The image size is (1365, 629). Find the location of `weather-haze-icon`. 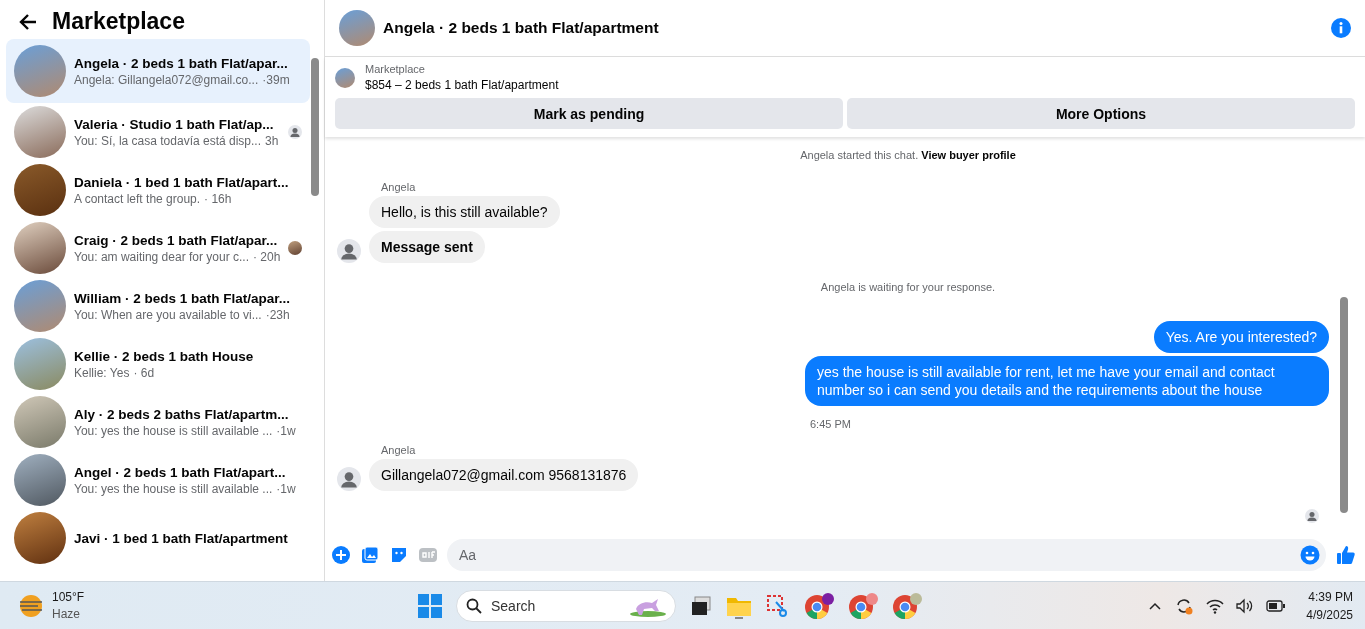

weather-haze-icon is located at coordinates (31, 605).